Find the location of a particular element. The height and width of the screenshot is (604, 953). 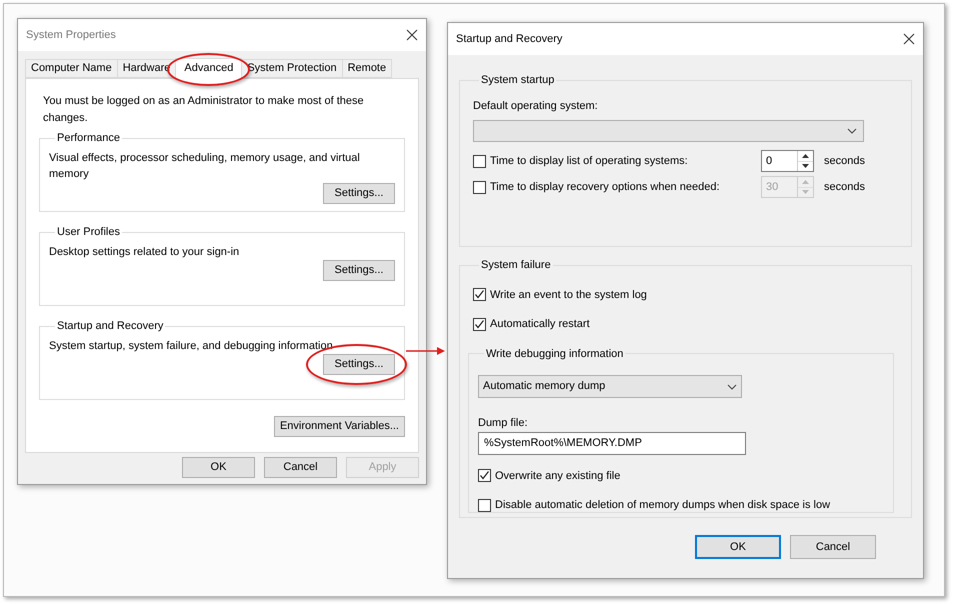

checkbox-label: Write an event to the system log is located at coordinates (568, 294).